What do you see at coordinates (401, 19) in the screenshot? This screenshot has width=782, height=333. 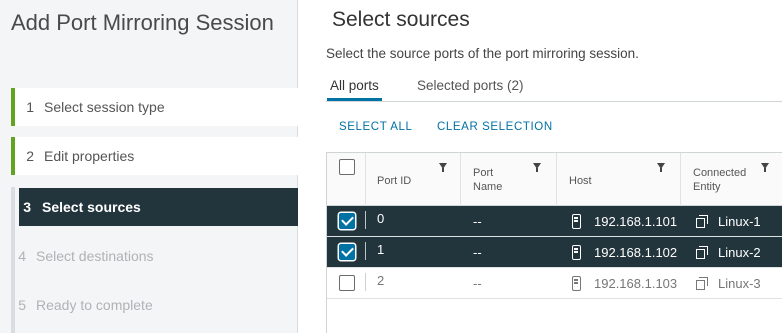 I see `page-title: Select sources` at bounding box center [401, 19].